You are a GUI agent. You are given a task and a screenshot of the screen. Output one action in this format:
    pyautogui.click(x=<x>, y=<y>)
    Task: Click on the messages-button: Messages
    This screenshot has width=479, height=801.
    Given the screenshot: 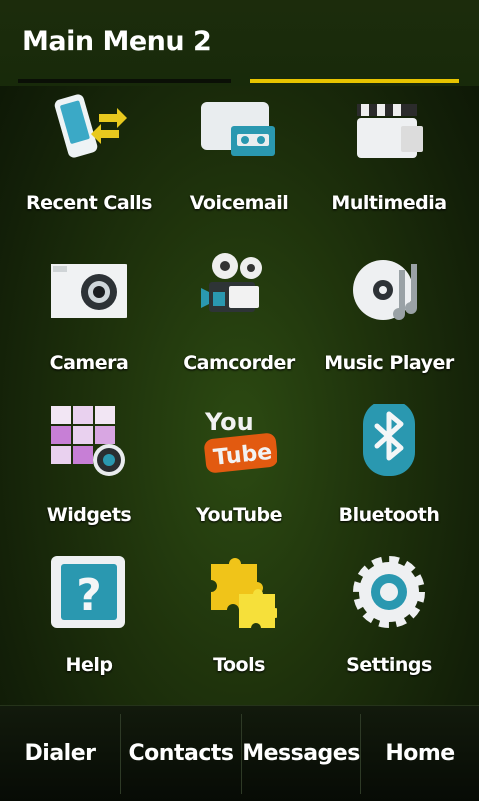 What is the action you would take?
    pyautogui.click(x=301, y=753)
    